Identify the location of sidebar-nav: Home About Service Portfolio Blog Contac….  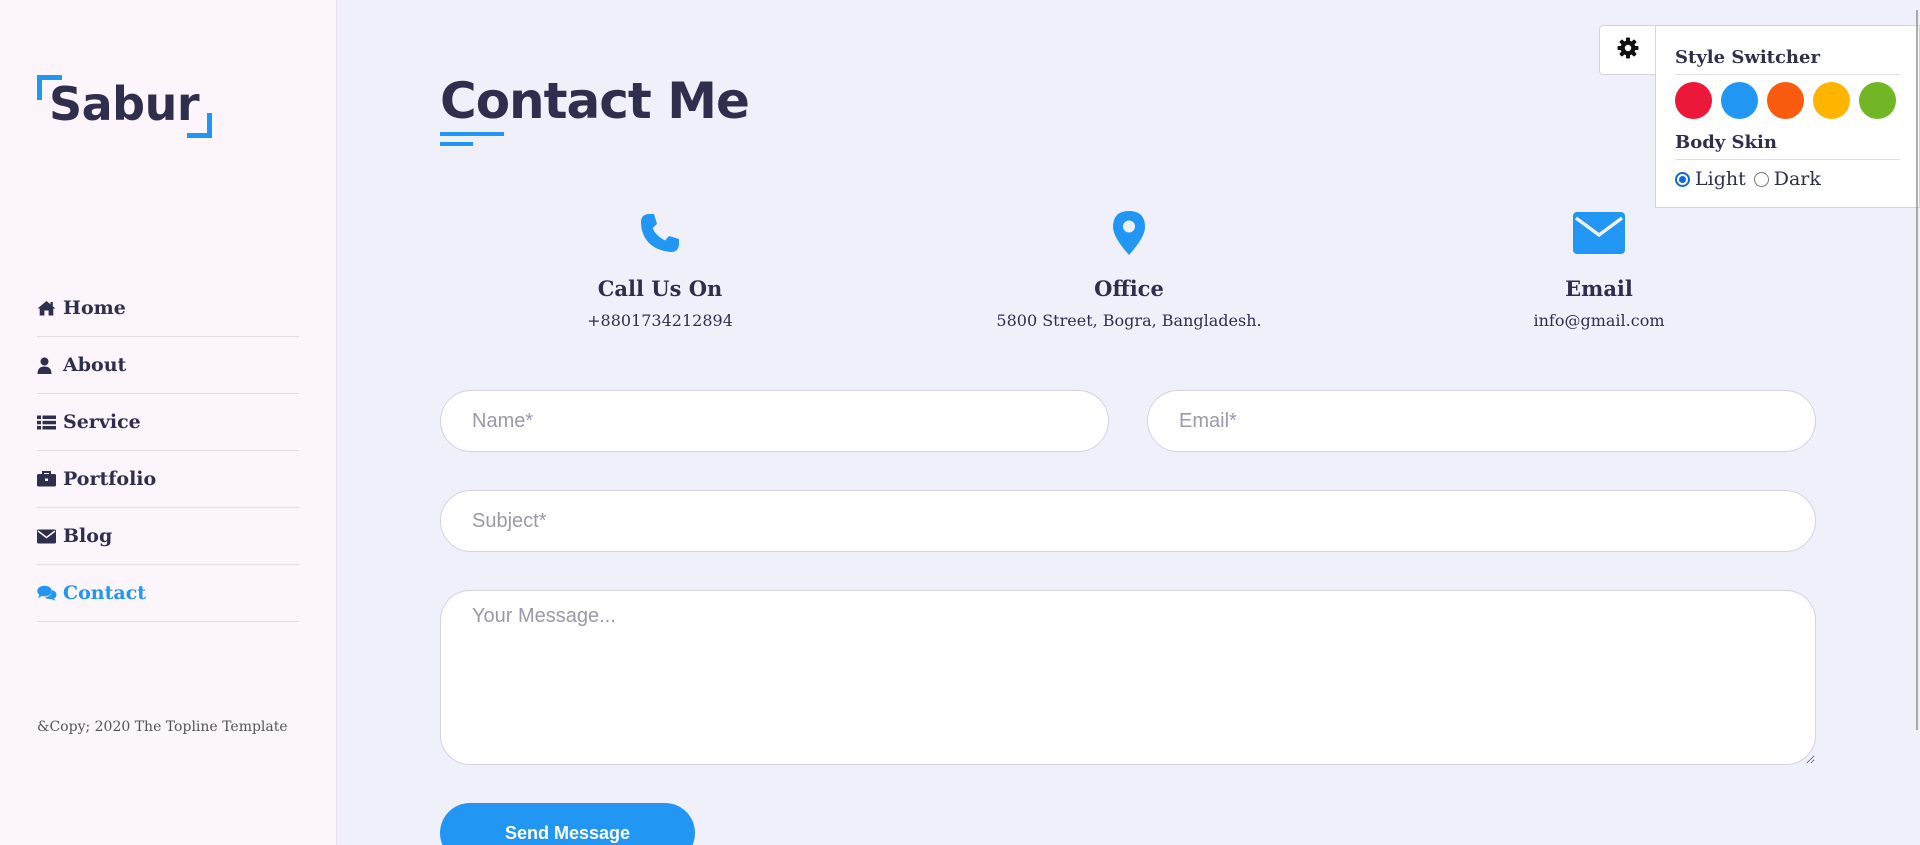
(168, 451).